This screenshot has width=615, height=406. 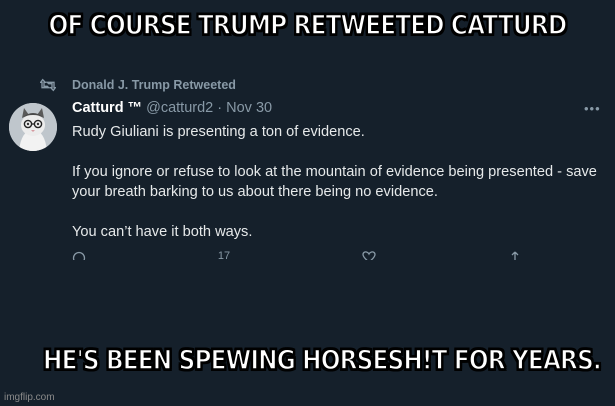 What do you see at coordinates (79, 255) in the screenshot?
I see `reply-icon` at bounding box center [79, 255].